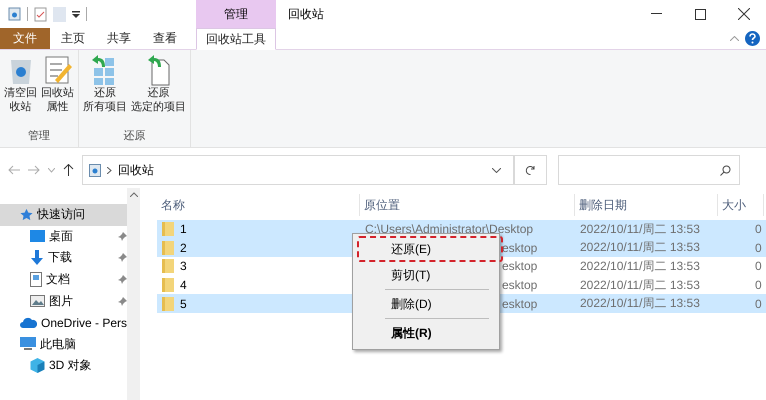  I want to click on document-icon, so click(36, 280).